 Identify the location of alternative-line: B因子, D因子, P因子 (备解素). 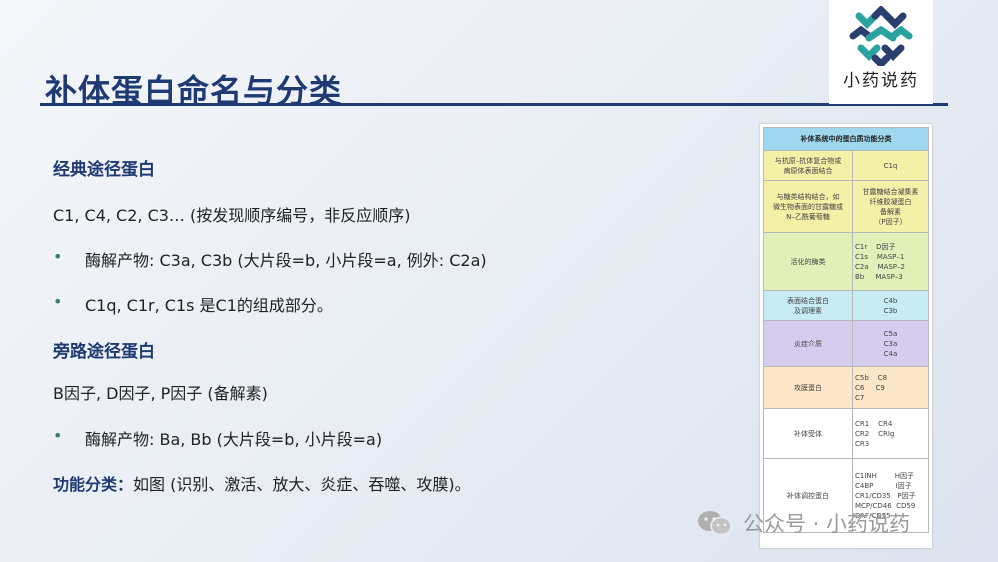
(160, 393).